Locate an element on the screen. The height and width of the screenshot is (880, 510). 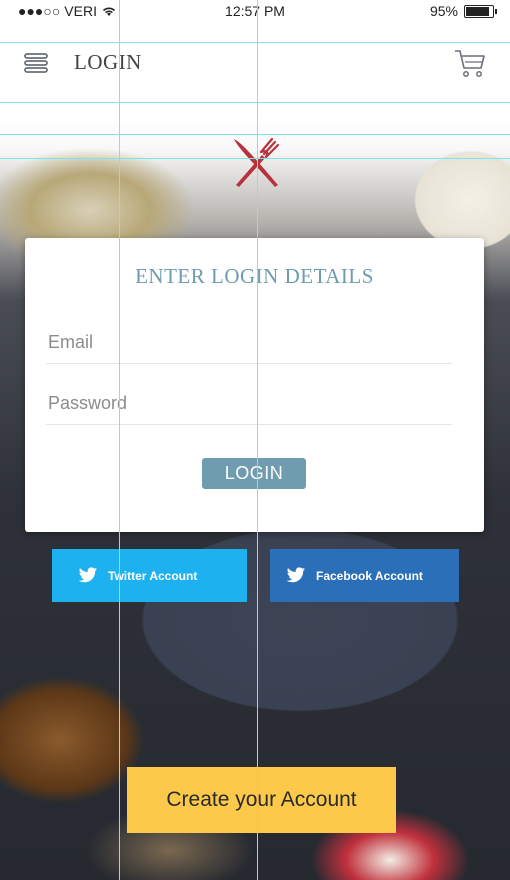
battery-level is located at coordinates (477, 11).